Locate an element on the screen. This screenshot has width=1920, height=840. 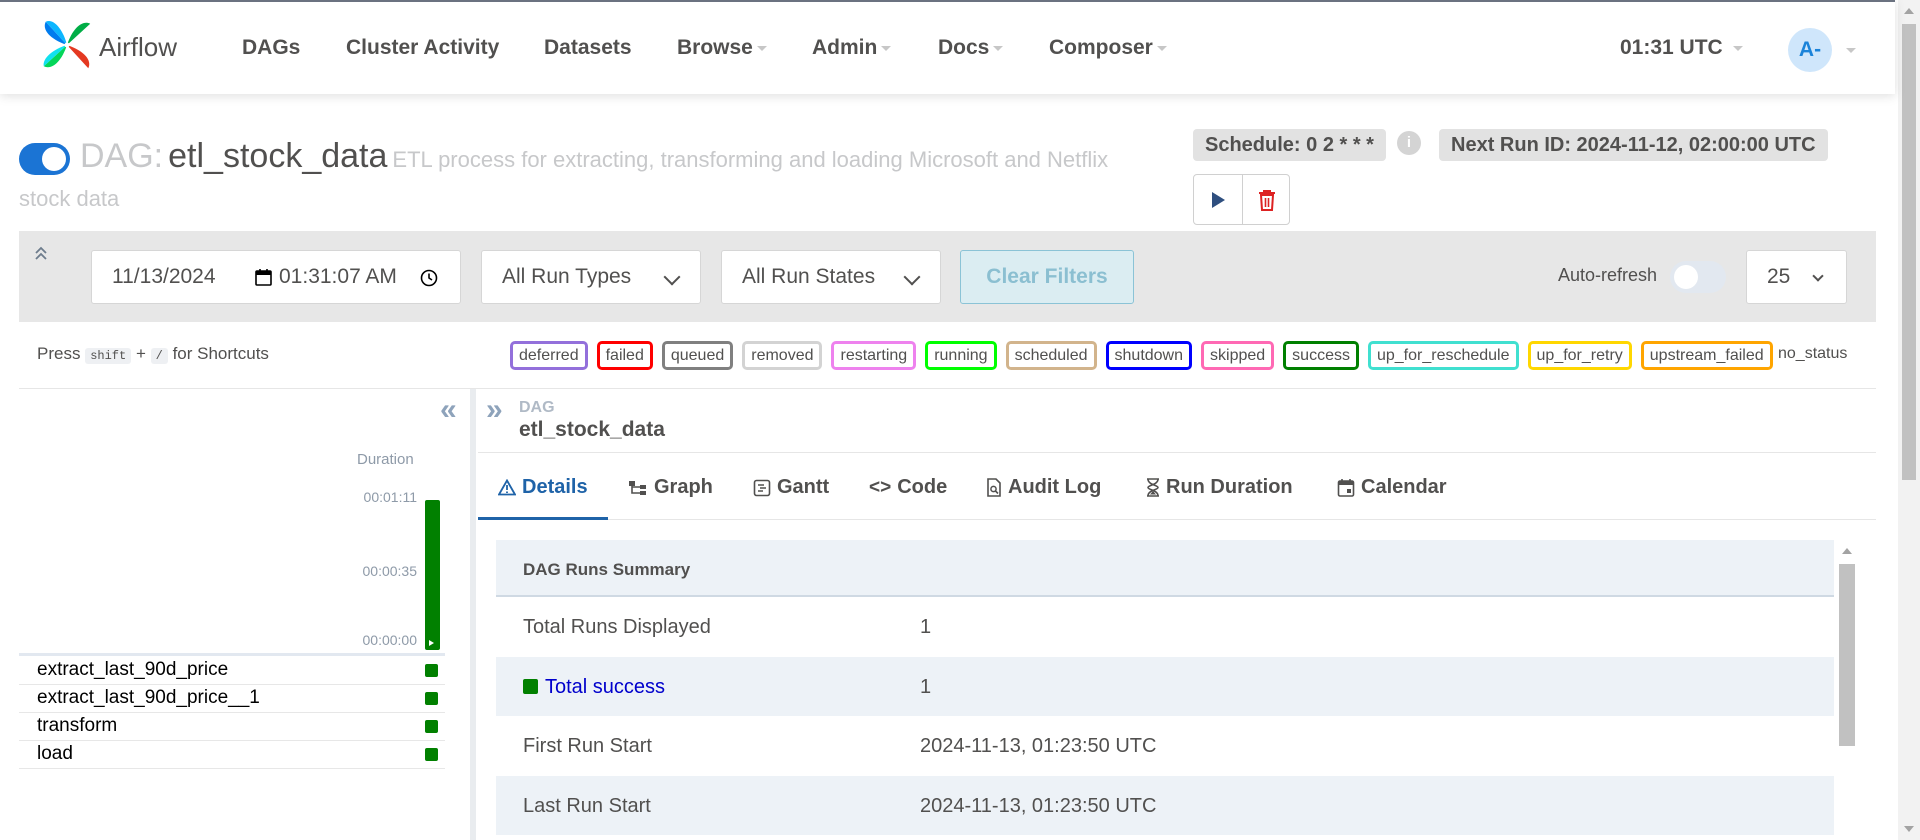
info-icon: i is located at coordinates (1409, 143).